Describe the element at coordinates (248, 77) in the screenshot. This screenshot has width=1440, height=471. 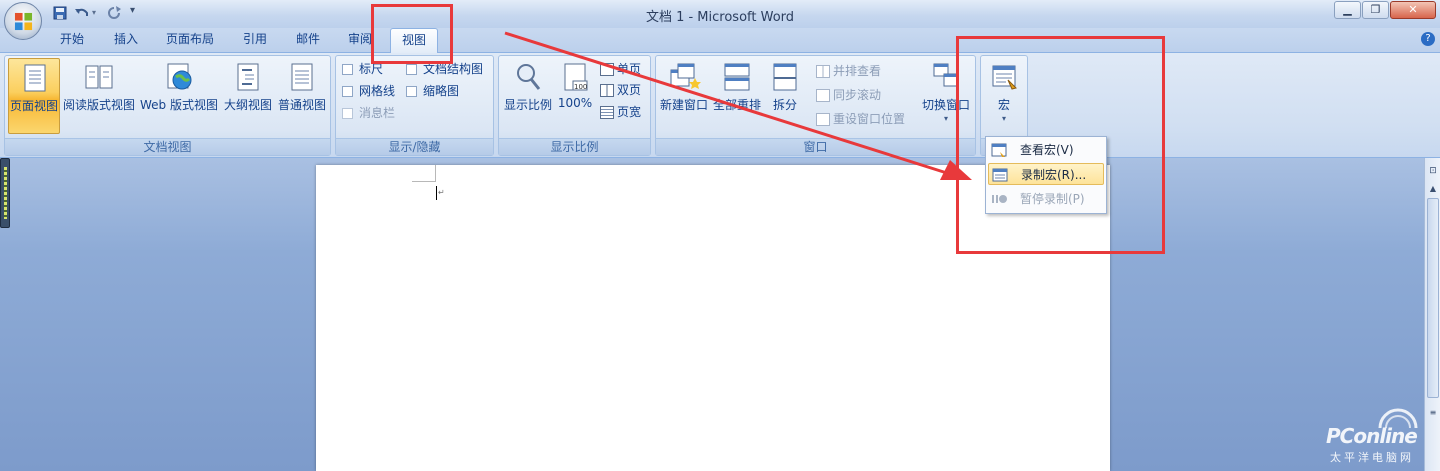
I see `outline-icon` at that location.